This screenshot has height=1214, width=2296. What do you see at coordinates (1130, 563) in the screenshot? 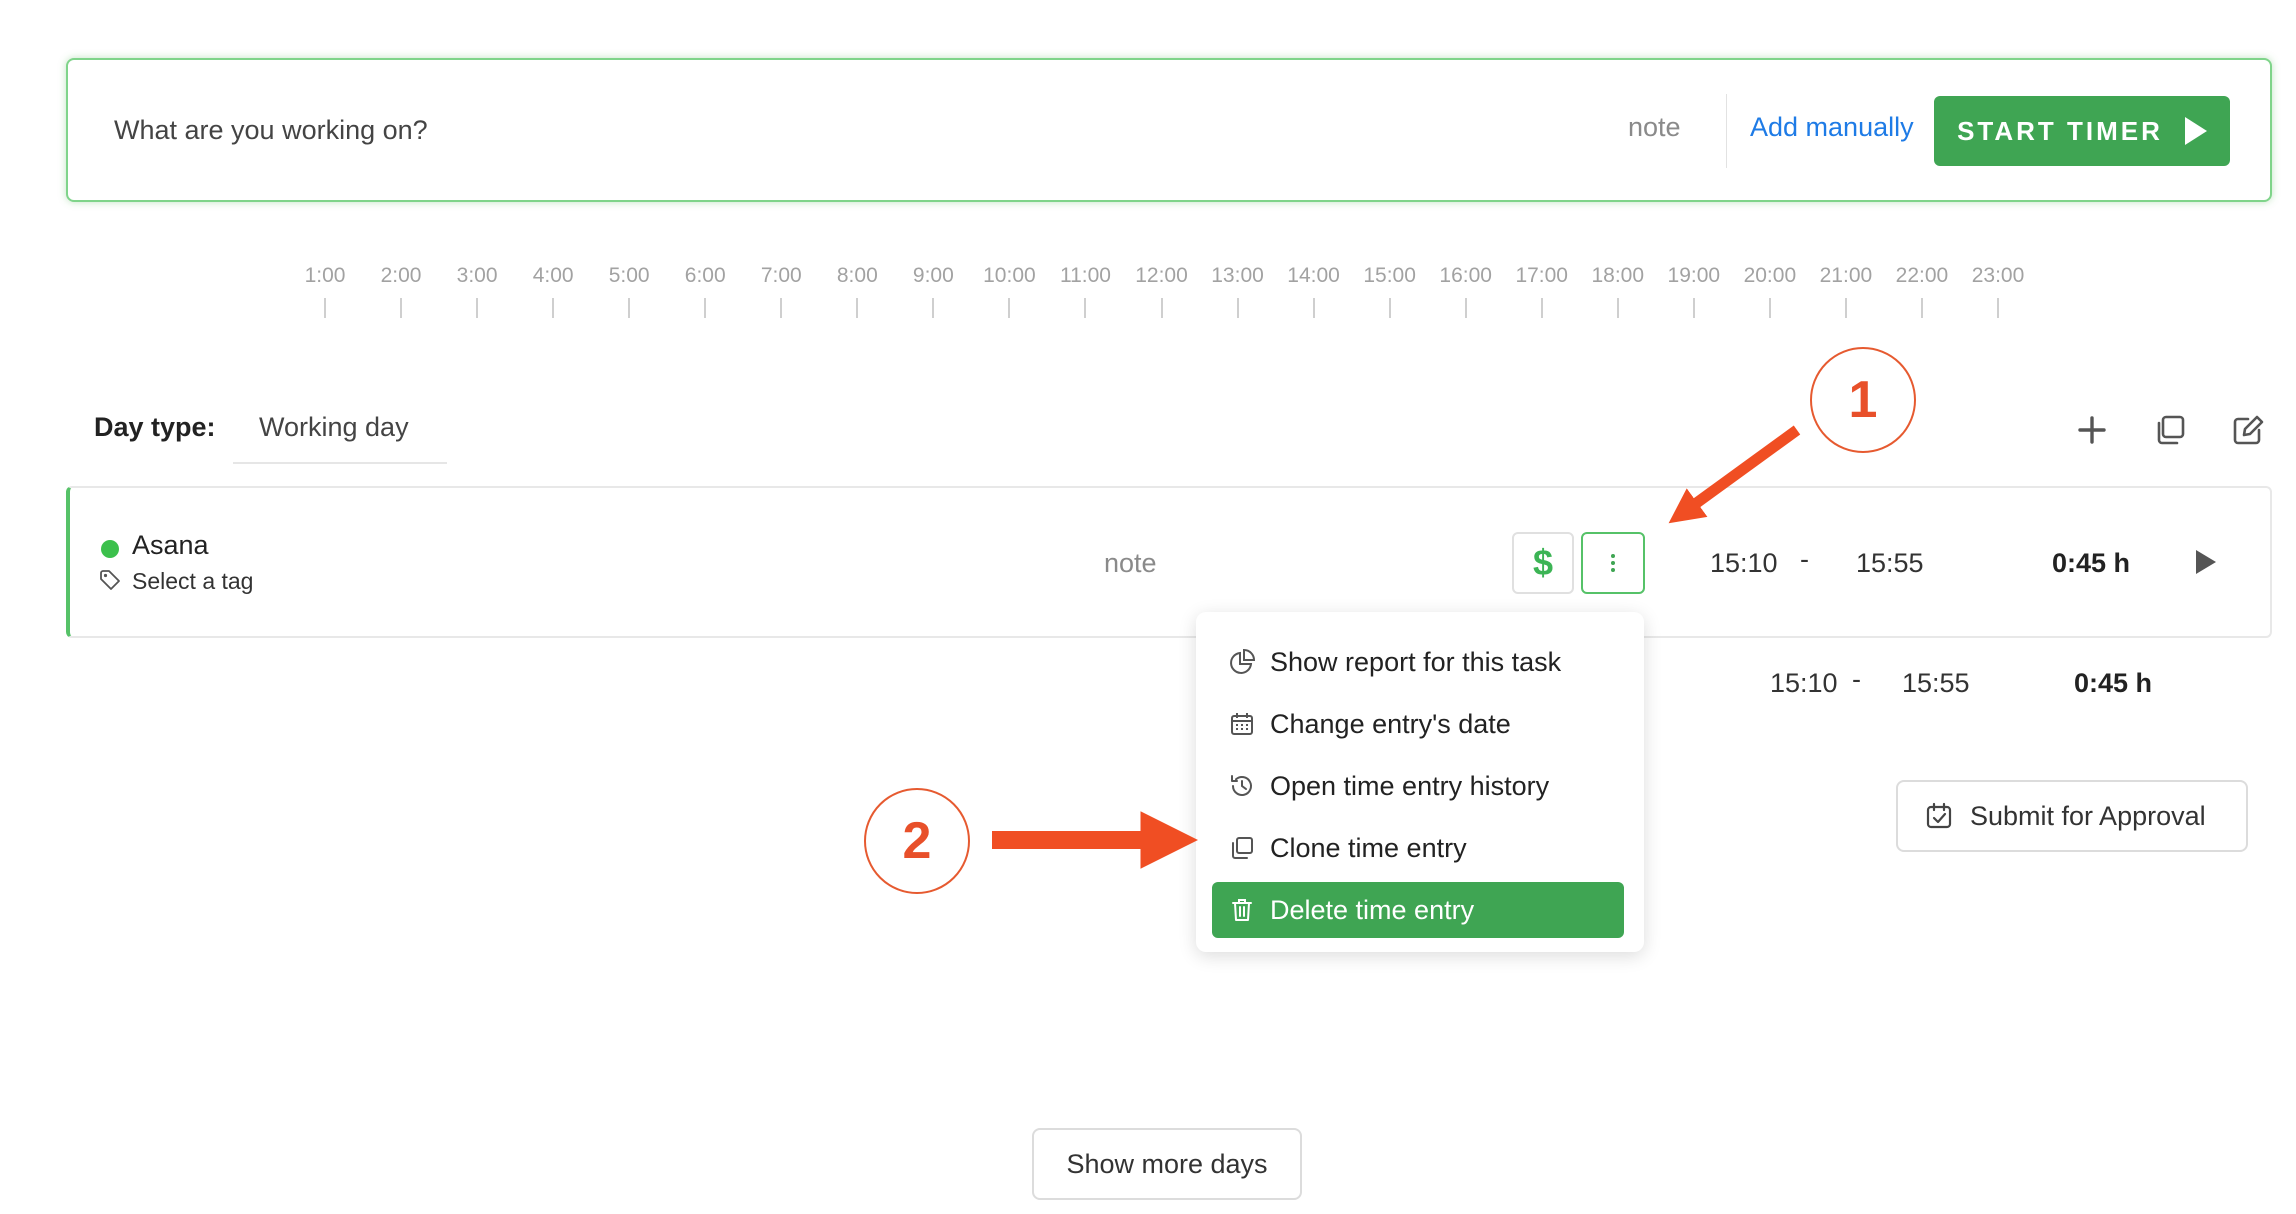
I see `entry-note-field: note` at bounding box center [1130, 563].